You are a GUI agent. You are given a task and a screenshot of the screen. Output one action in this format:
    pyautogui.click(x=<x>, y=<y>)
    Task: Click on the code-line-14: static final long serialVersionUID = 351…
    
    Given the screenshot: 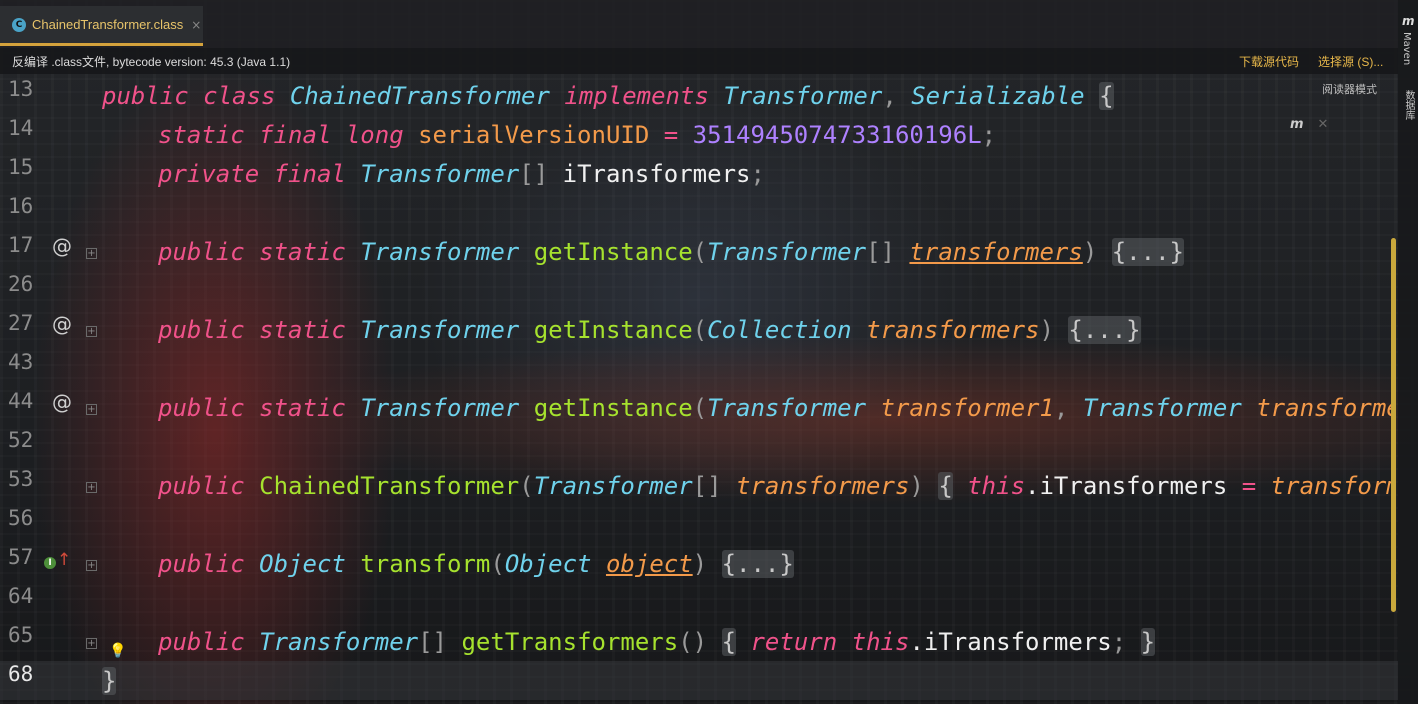 What is the action you would take?
    pyautogui.click(x=577, y=135)
    